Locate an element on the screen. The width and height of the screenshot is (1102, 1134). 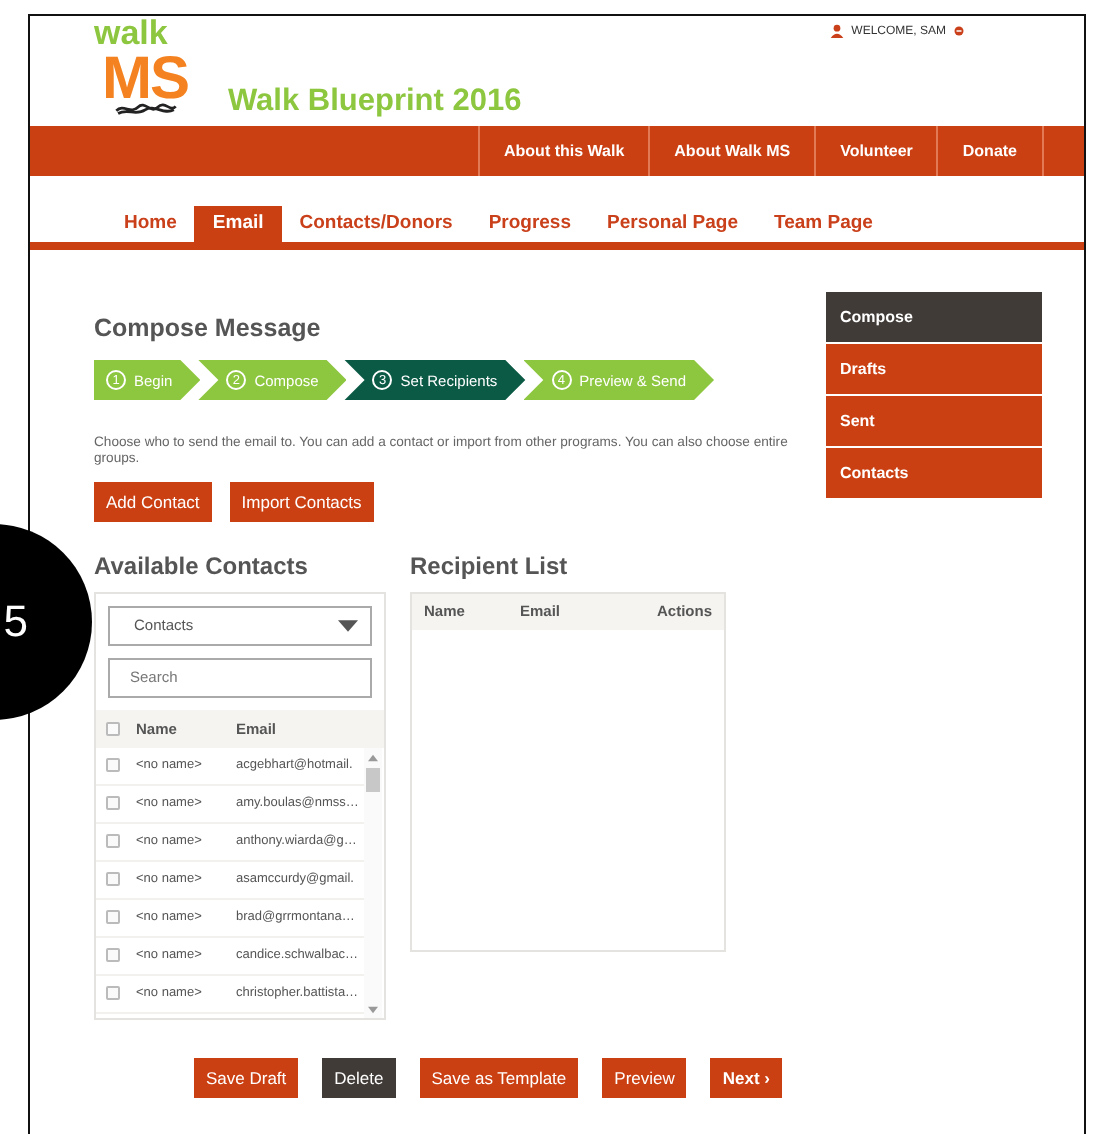
footer-button: Save Draft is located at coordinates (246, 1077).